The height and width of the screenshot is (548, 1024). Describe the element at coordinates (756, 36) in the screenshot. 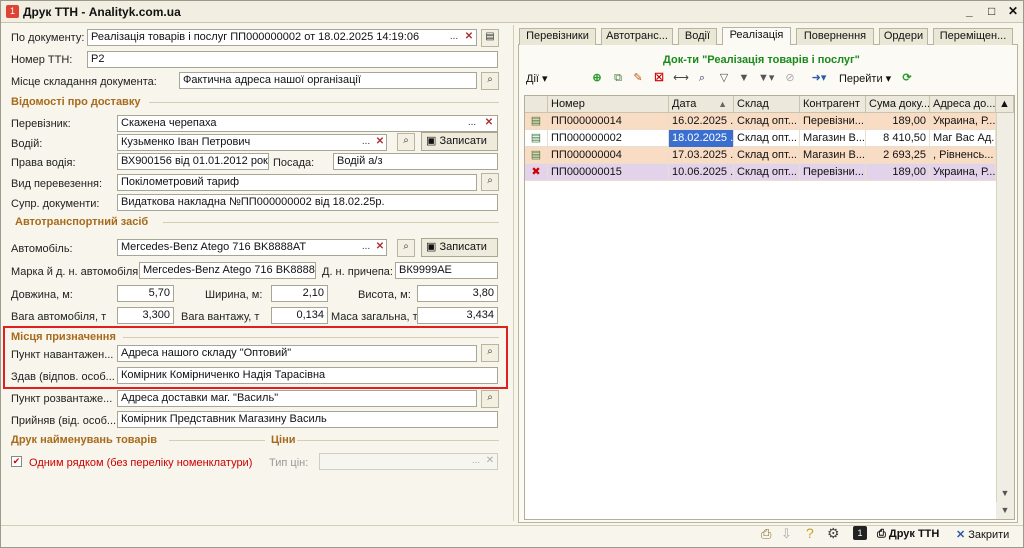

I see `tab-realizaciya: Реалізація` at that location.